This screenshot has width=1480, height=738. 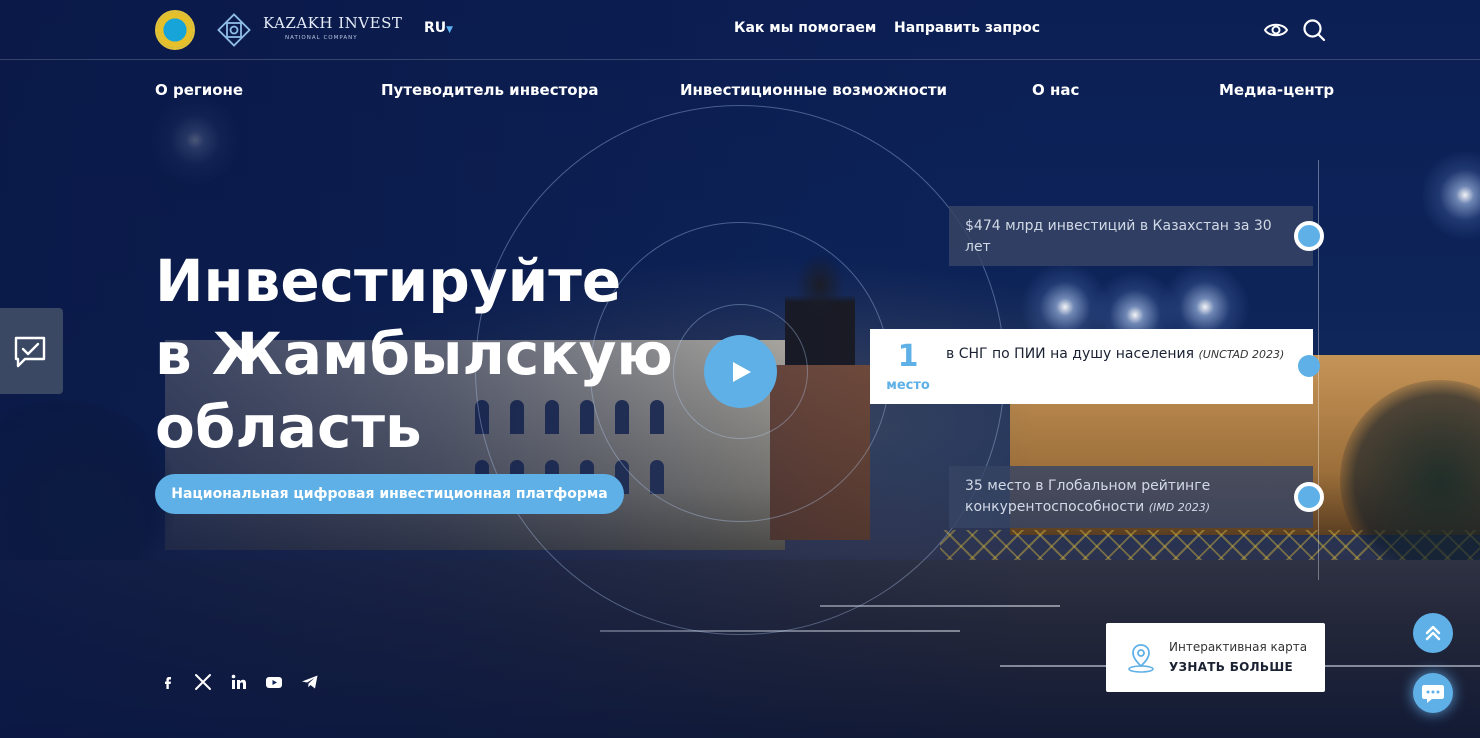 I want to click on x-icon, so click(x=203, y=682).